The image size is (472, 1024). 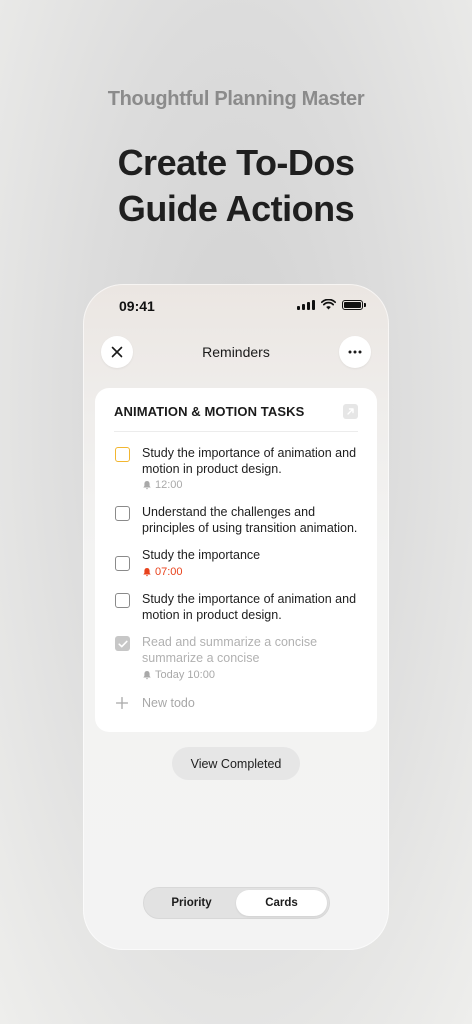 I want to click on view-option-priority: Priority, so click(x=191, y=903).